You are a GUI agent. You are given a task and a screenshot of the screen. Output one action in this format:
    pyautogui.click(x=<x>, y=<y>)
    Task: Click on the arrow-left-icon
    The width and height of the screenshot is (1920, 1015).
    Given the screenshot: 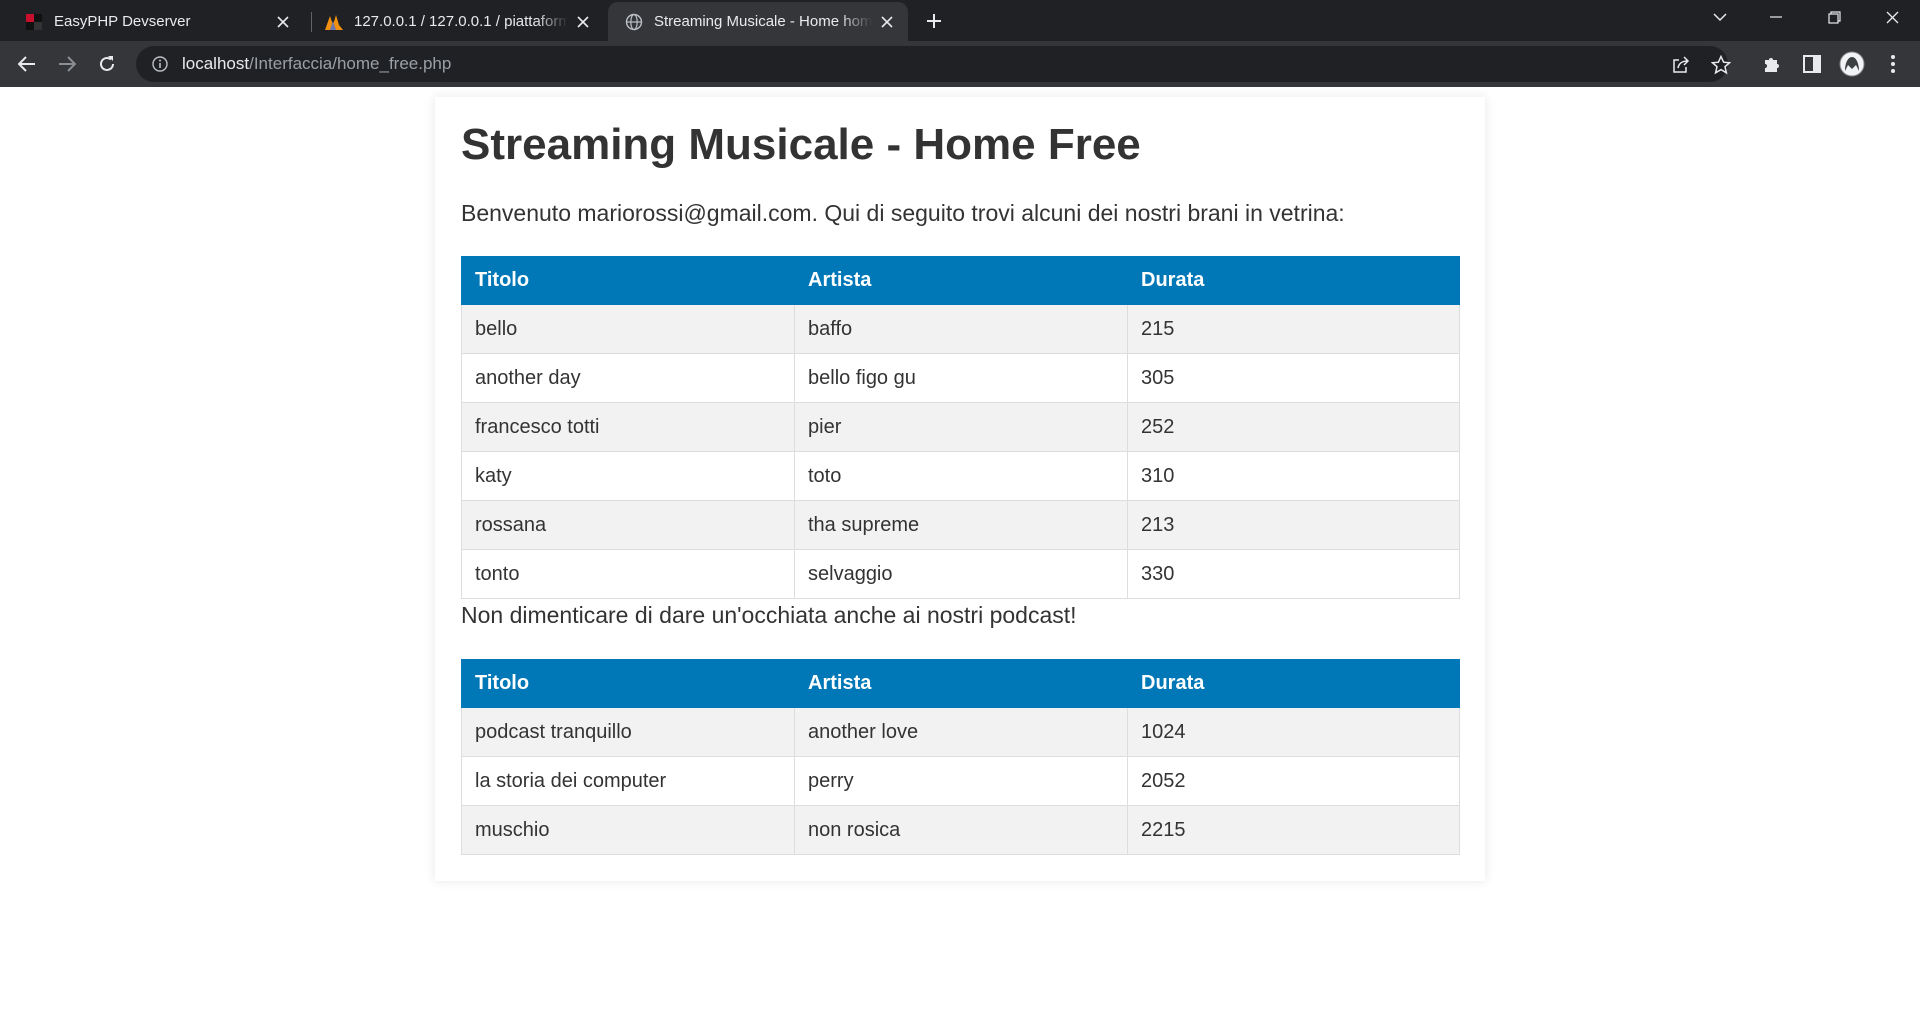 What is the action you would take?
    pyautogui.click(x=26, y=64)
    